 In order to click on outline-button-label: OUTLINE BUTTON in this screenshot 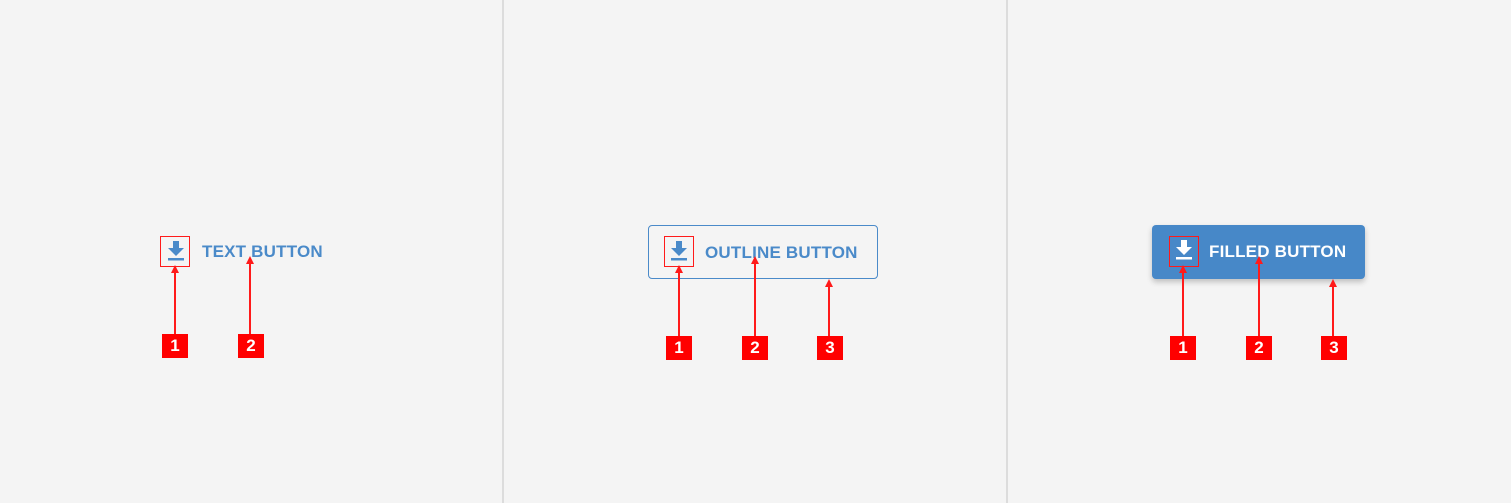, I will do `click(781, 252)`.